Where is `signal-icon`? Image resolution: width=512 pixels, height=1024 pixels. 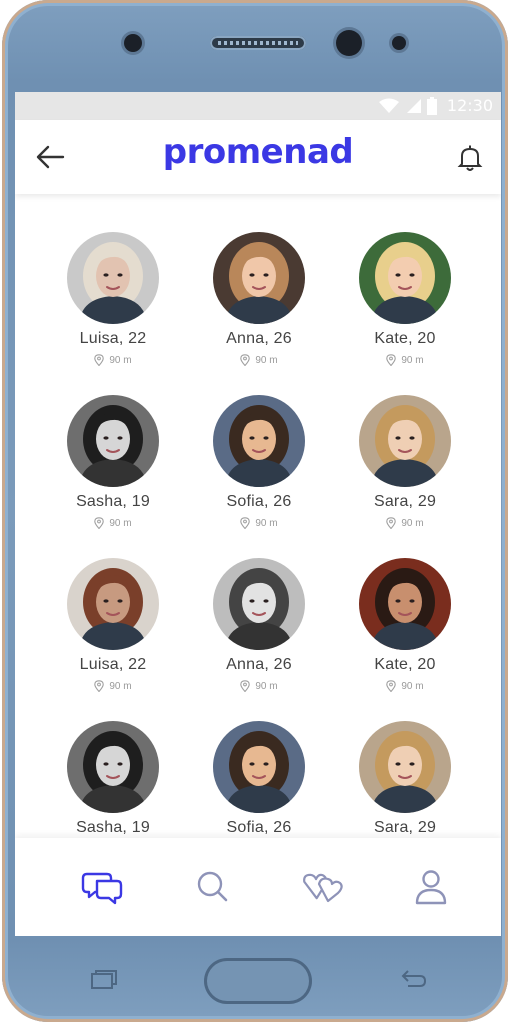
signal-icon is located at coordinates (413, 105).